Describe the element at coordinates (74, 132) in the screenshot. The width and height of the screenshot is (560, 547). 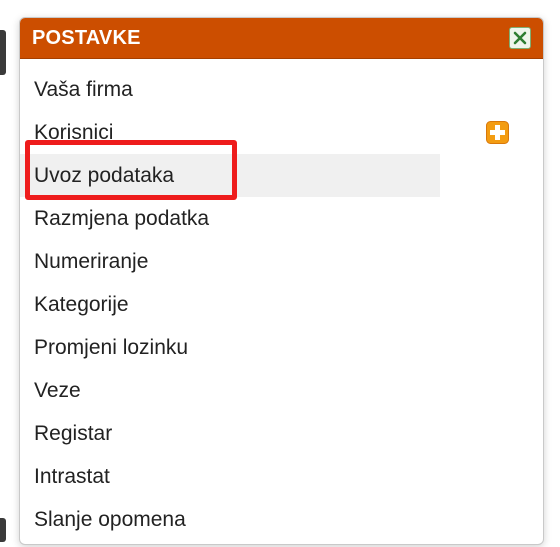
I see `menu-item-label: Korisnici` at that location.